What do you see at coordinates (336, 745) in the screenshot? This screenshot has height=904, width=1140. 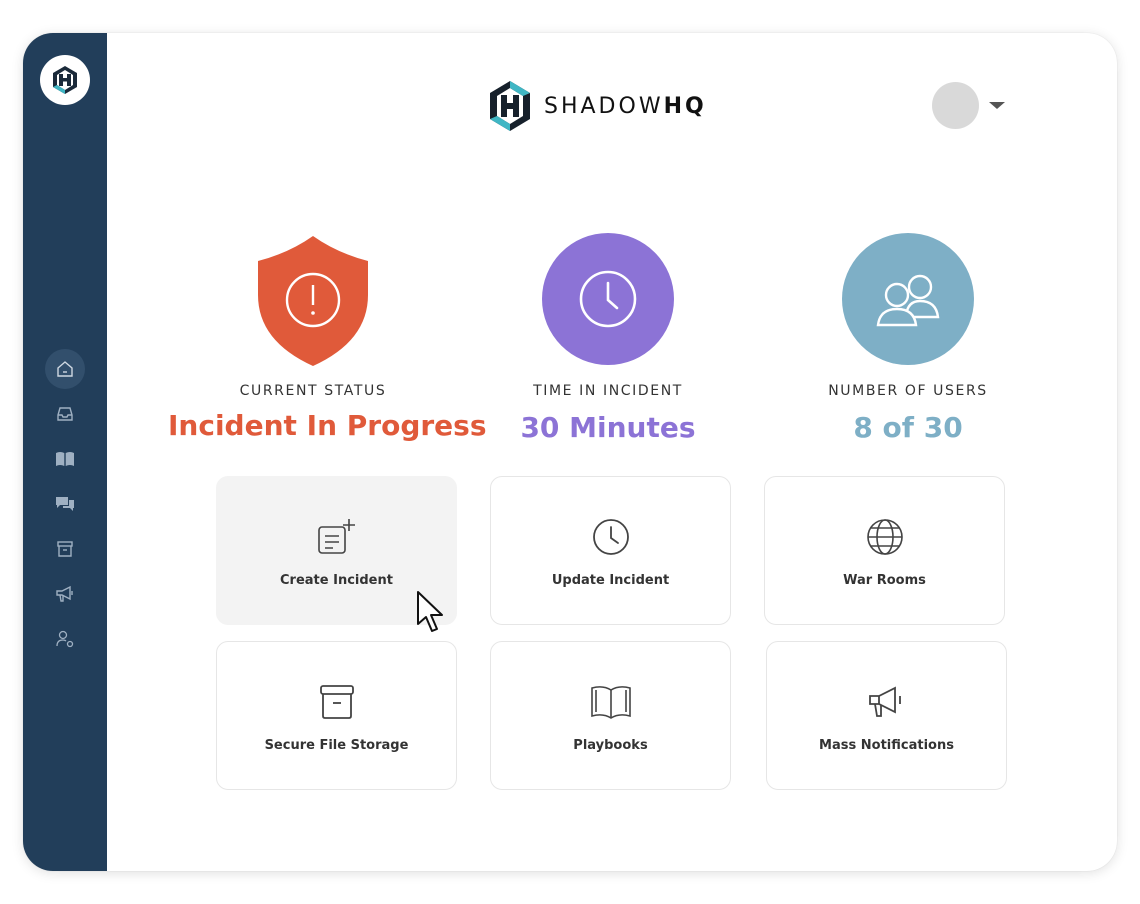 I see `card-label: Secure File Storage` at bounding box center [336, 745].